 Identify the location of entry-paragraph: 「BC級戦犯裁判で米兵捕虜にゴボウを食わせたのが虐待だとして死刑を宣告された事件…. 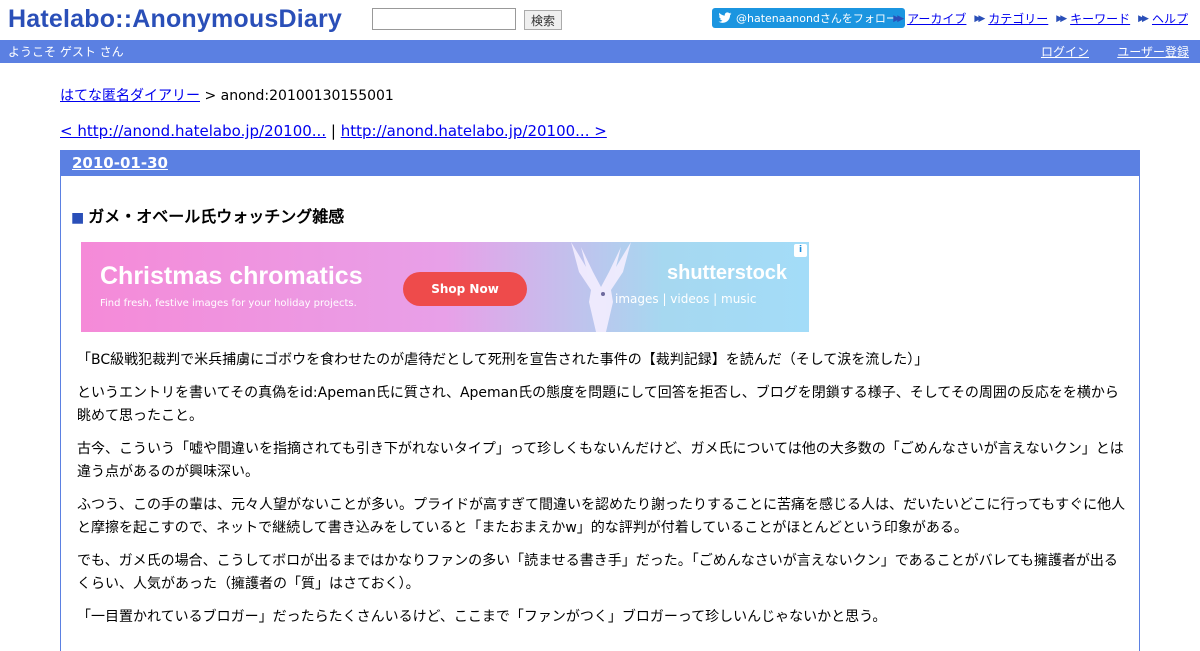
(503, 360).